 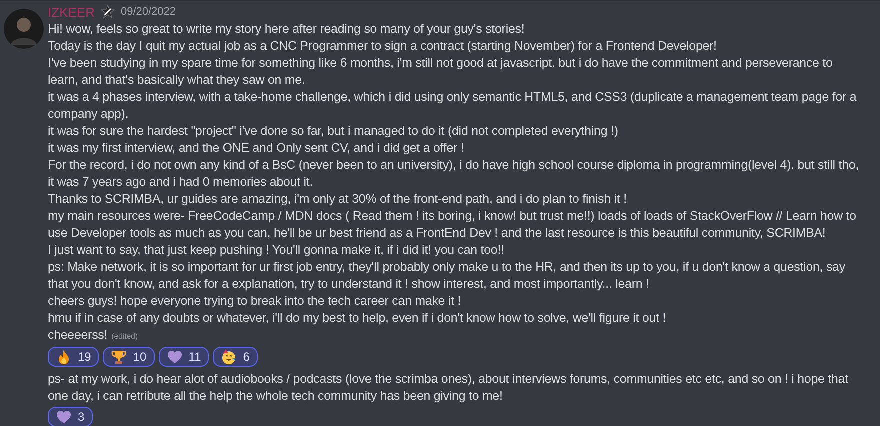 I want to click on reaction-button: 19, so click(x=74, y=357).